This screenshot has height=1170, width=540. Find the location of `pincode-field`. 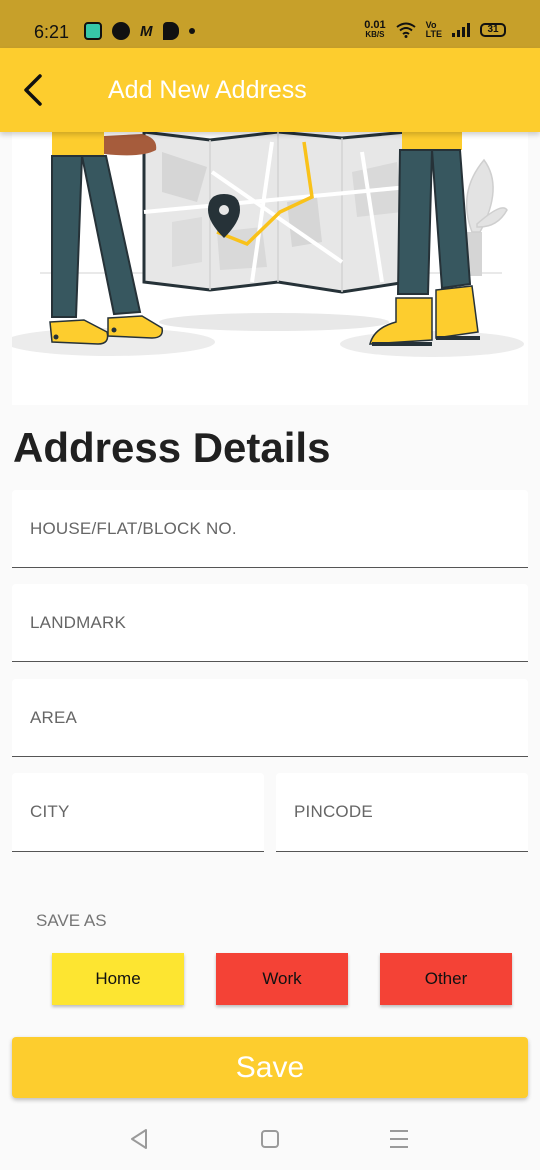

pincode-field is located at coordinates (402, 812).